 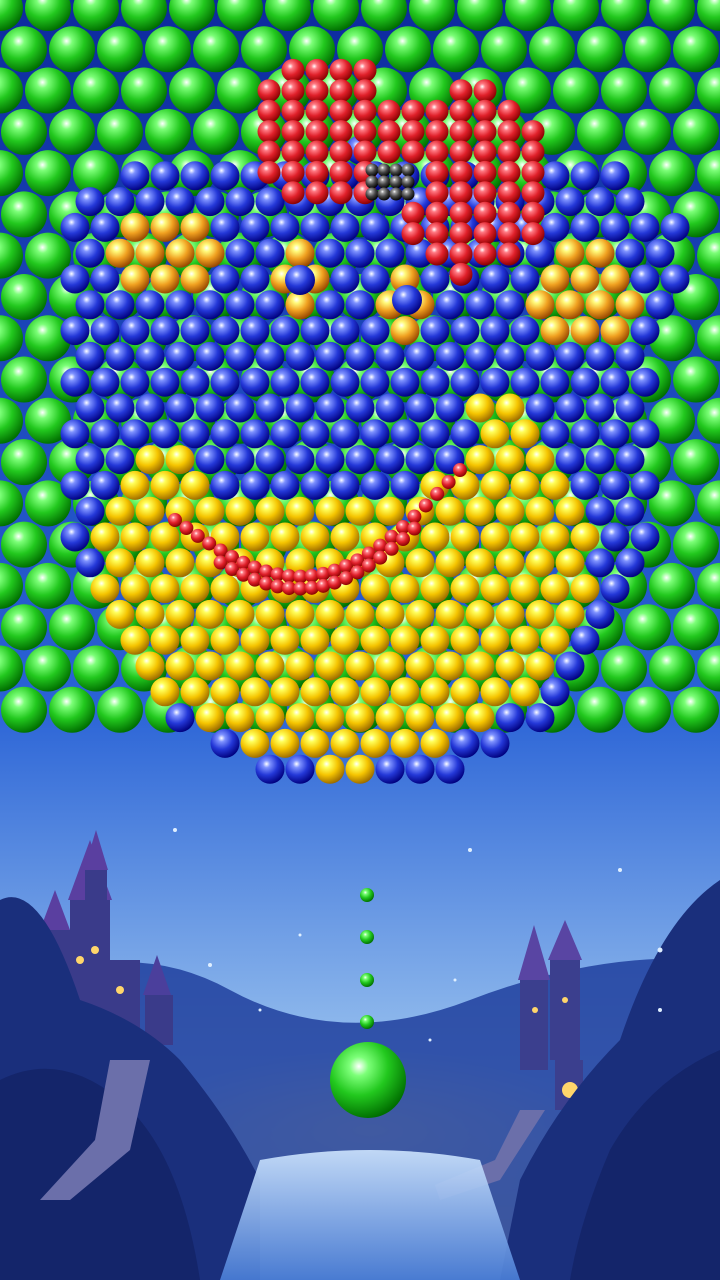 I want to click on shooter-bubble, so click(x=368, y=1080).